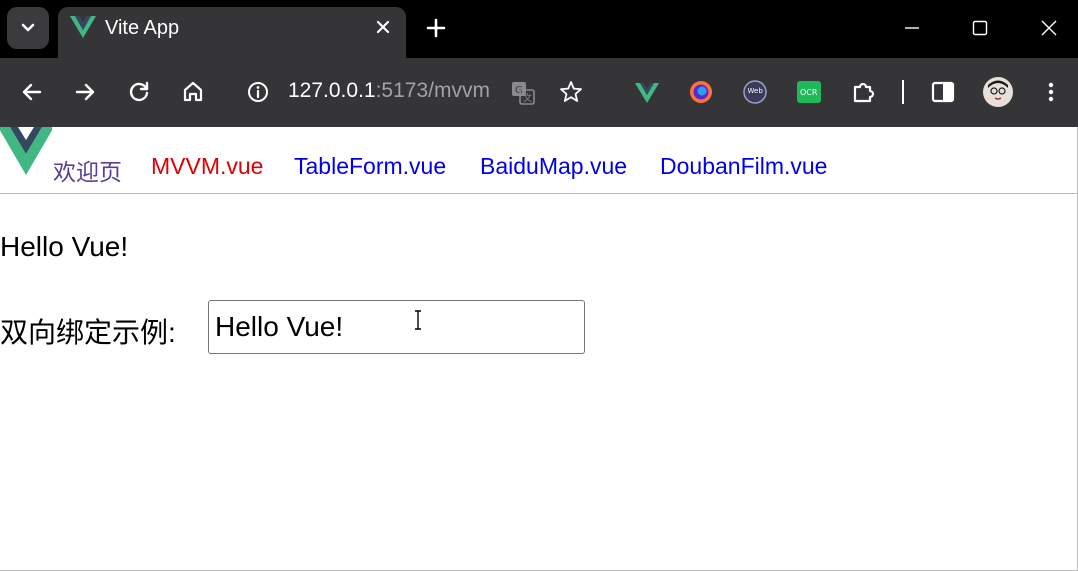 This screenshot has height=571, width=1078. What do you see at coordinates (142, 28) in the screenshot?
I see `tab-title: Vite App` at bounding box center [142, 28].